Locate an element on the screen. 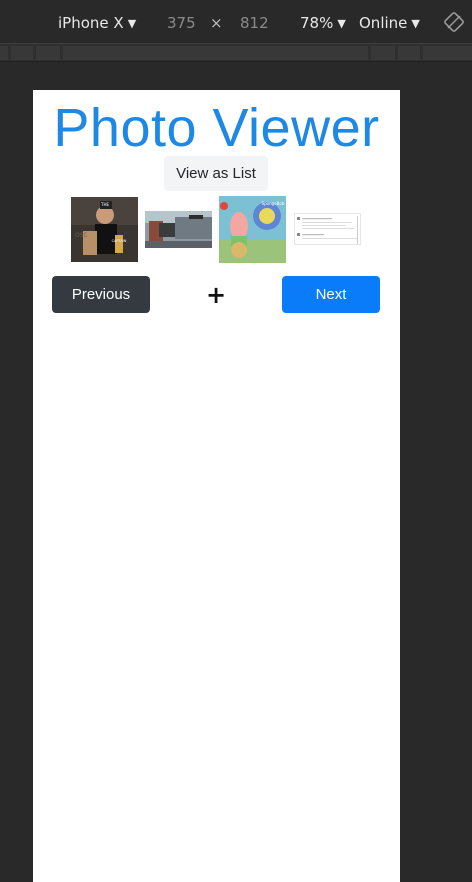  viewport-height-input: 812 is located at coordinates (254, 23).